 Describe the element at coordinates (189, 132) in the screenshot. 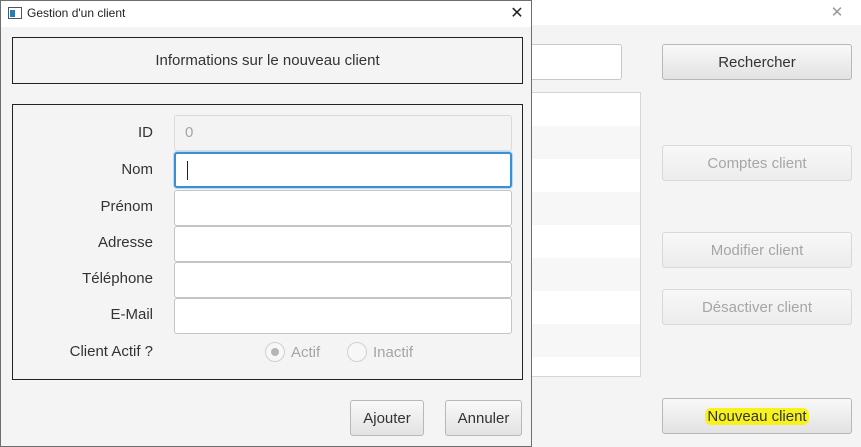

I see `id-value: 0` at that location.